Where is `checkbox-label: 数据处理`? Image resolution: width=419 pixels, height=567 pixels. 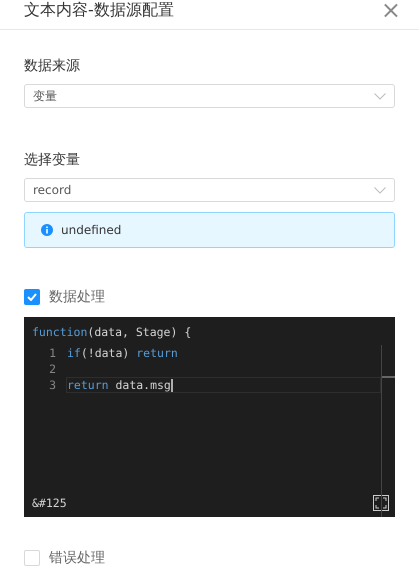 checkbox-label: 数据处理 is located at coordinates (77, 297).